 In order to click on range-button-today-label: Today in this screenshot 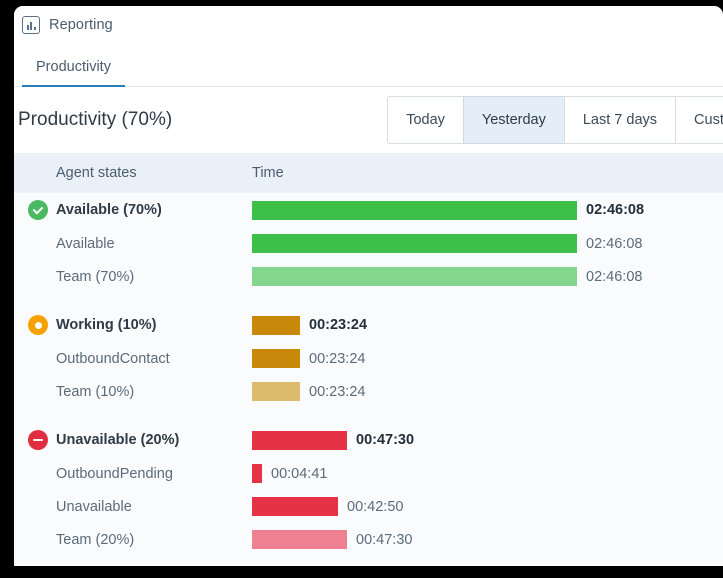, I will do `click(425, 120)`.